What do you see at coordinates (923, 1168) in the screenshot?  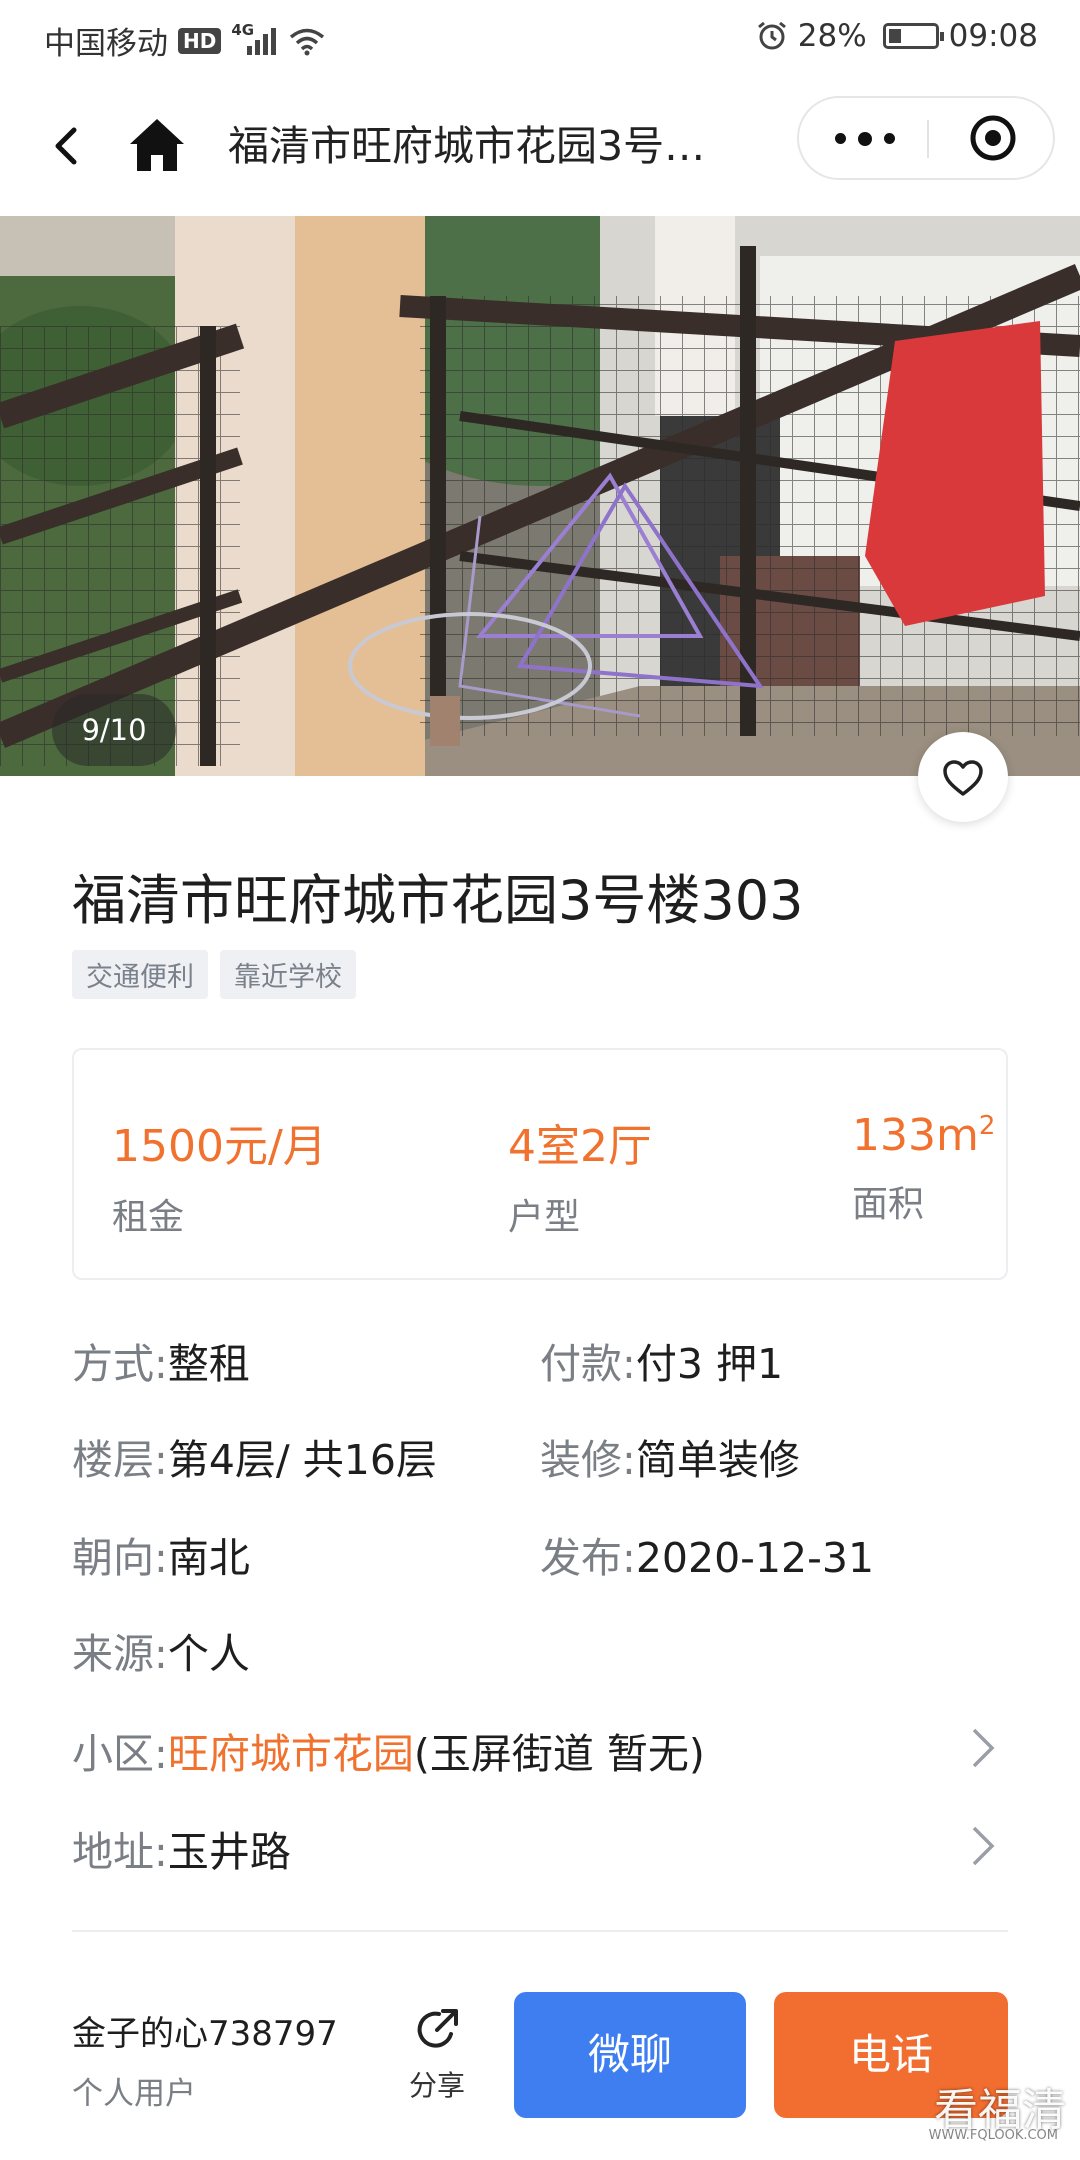 I see `area-summary: 133m2 面积` at bounding box center [923, 1168].